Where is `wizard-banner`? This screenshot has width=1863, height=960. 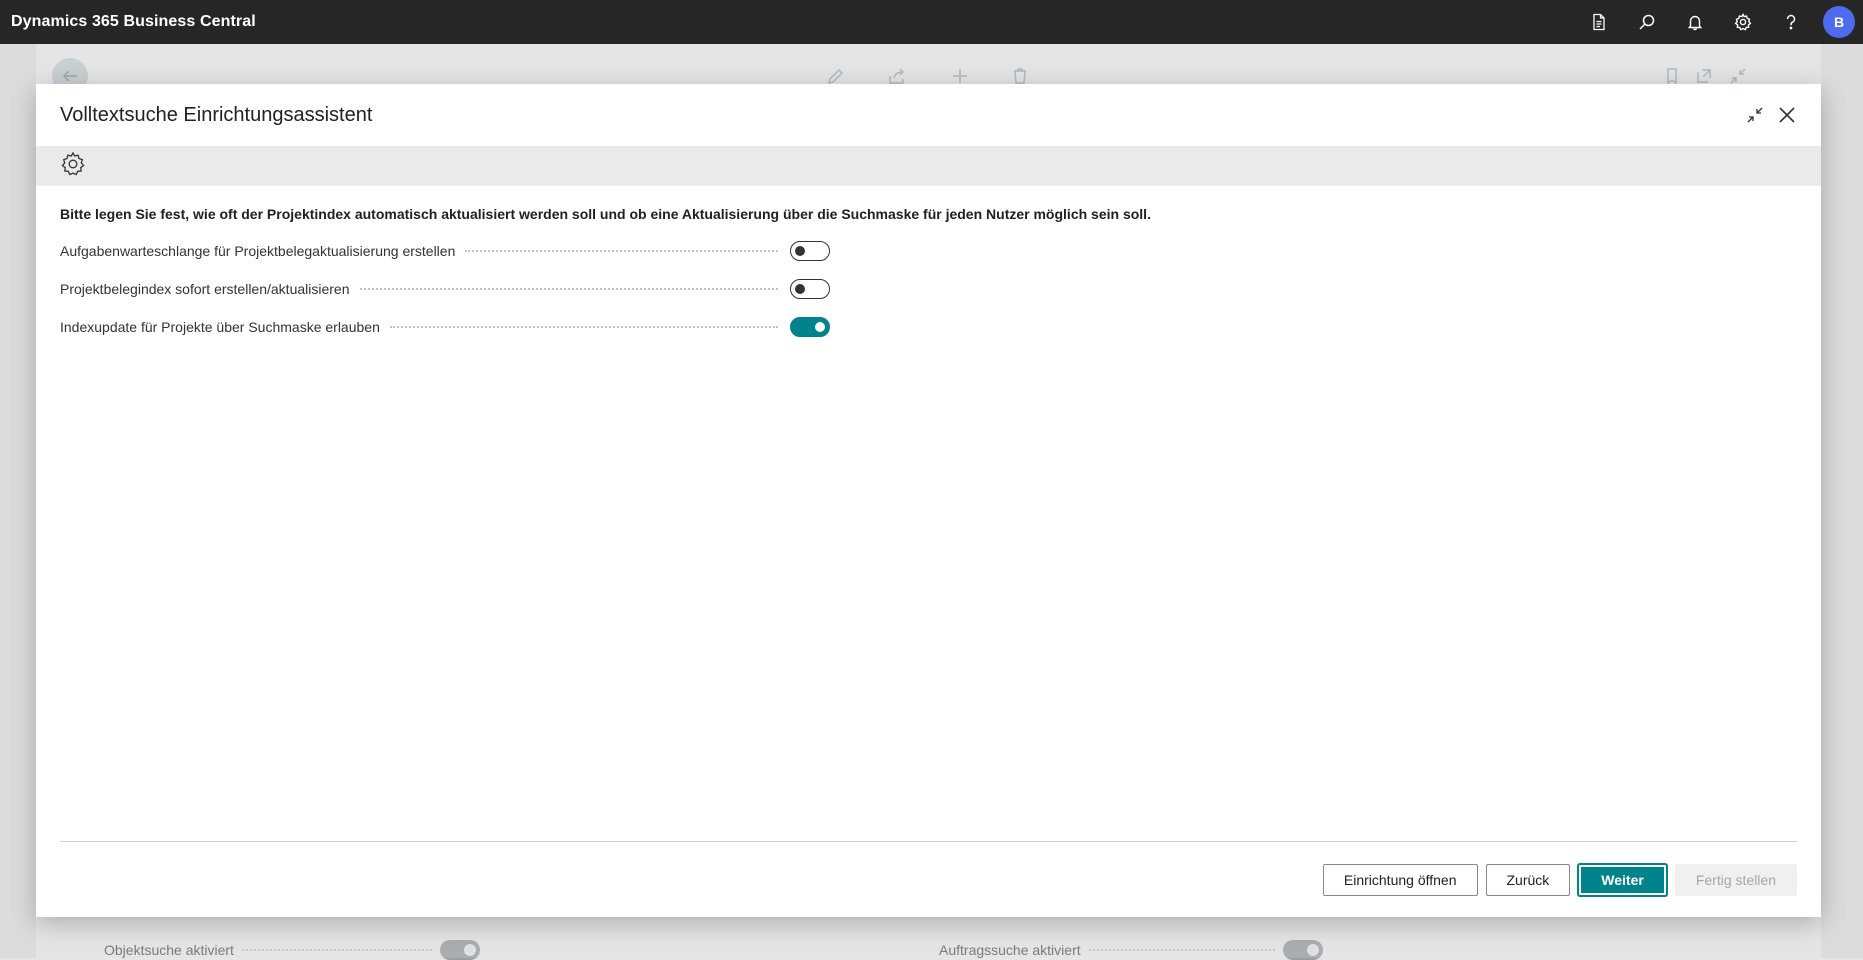
wizard-banner is located at coordinates (928, 166).